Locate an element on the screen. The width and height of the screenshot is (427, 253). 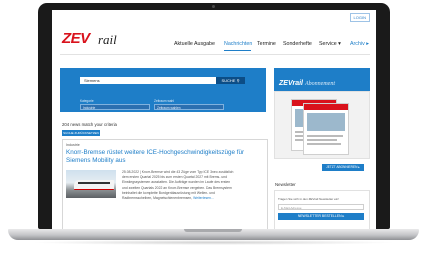
laptop-notch is located at coordinates (213, 230).